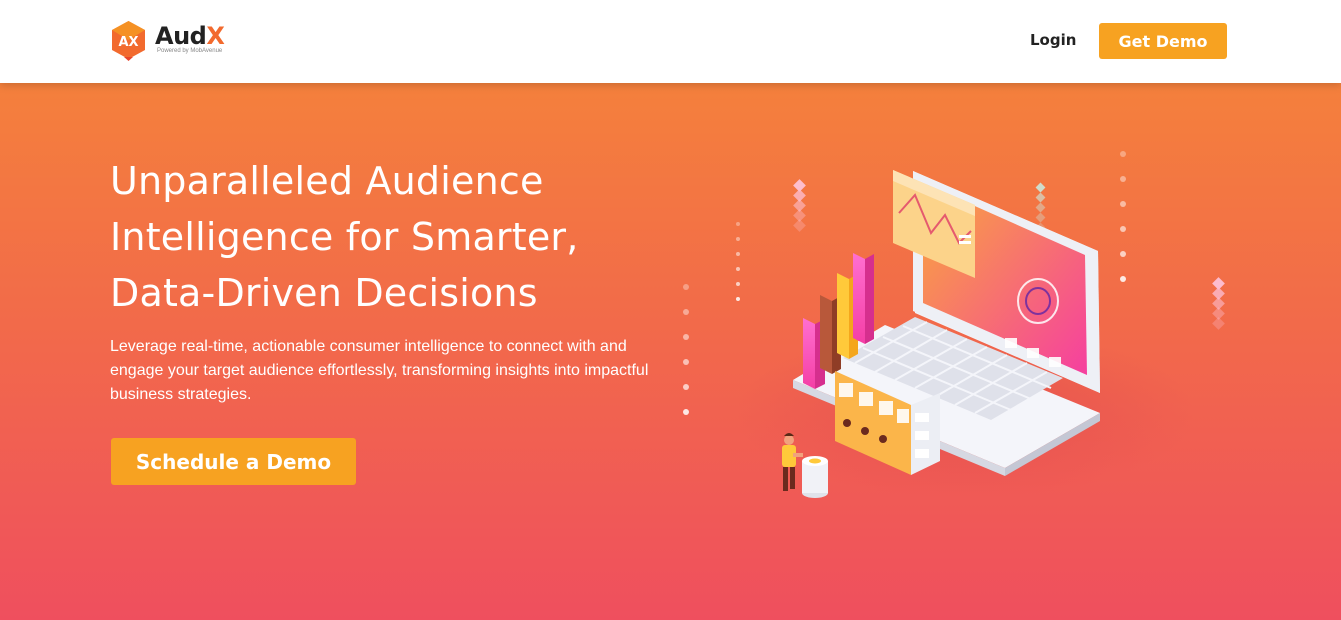 Image resolution: width=1341 pixels, height=620 pixels. Describe the element at coordinates (190, 51) in the screenshot. I see `powered-by-label: Powered by MobAvenue` at that location.